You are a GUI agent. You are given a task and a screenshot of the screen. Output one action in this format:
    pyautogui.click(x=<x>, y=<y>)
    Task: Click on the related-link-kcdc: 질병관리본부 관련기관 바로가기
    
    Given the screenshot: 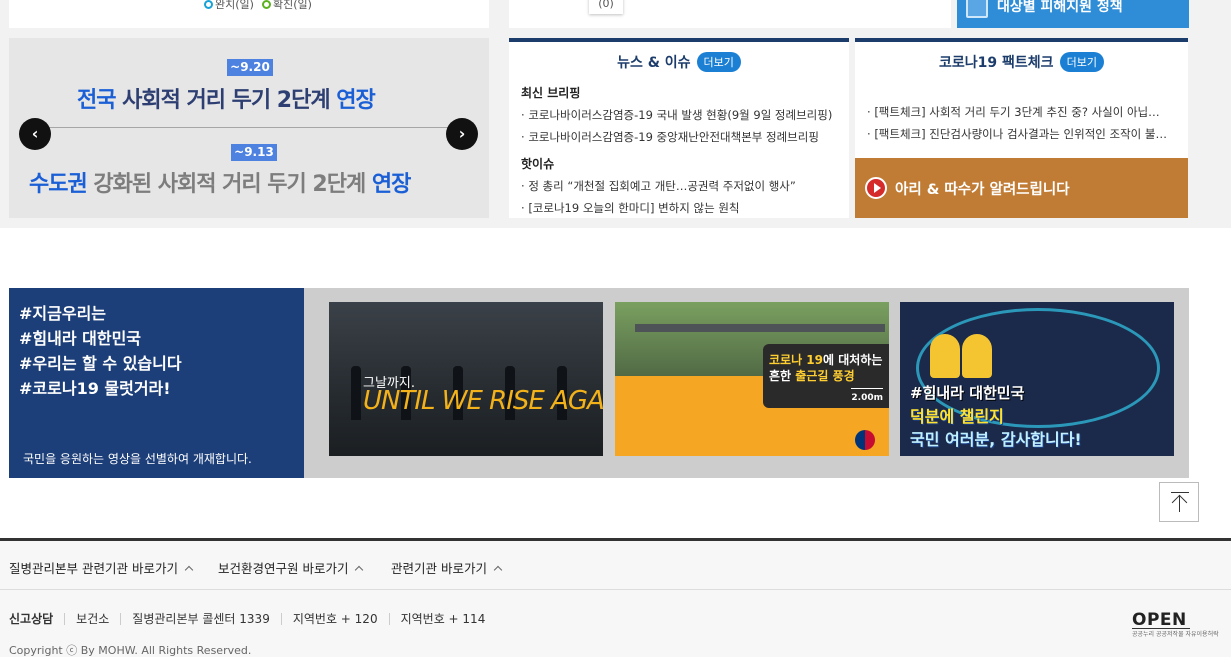 What is the action you would take?
    pyautogui.click(x=101, y=567)
    